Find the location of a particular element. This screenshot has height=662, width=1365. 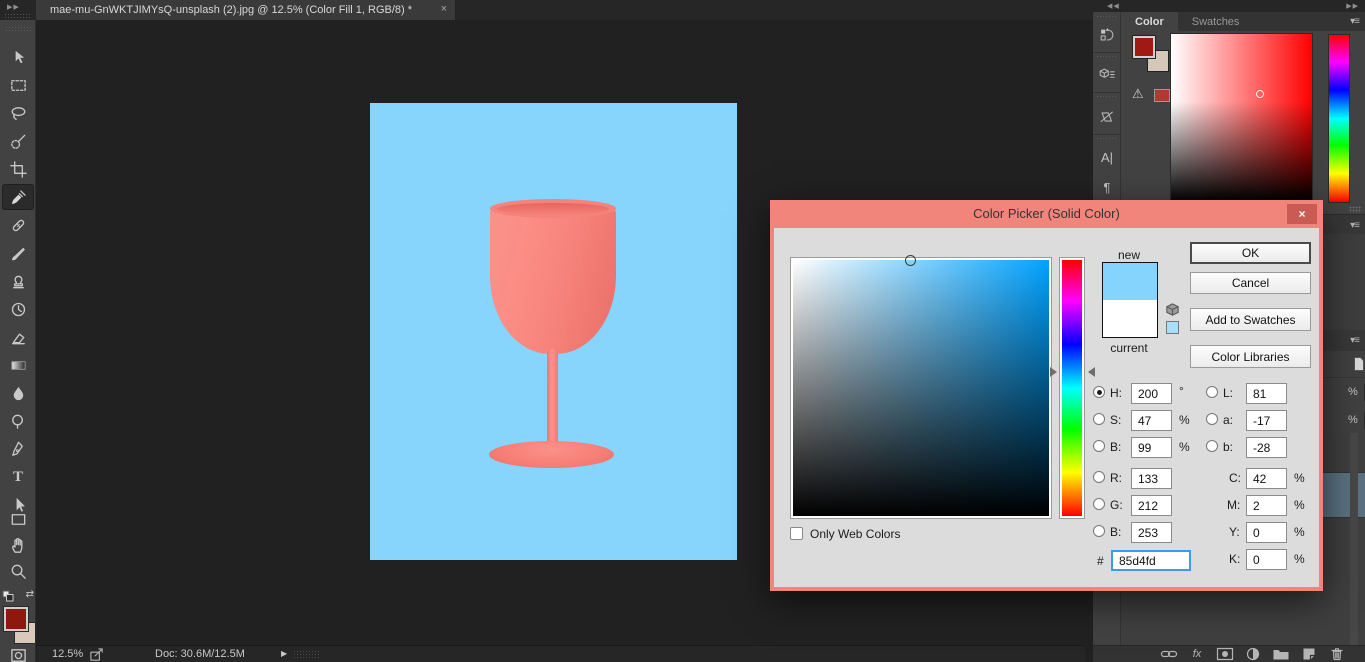

dodge-tool is located at coordinates (18, 421).